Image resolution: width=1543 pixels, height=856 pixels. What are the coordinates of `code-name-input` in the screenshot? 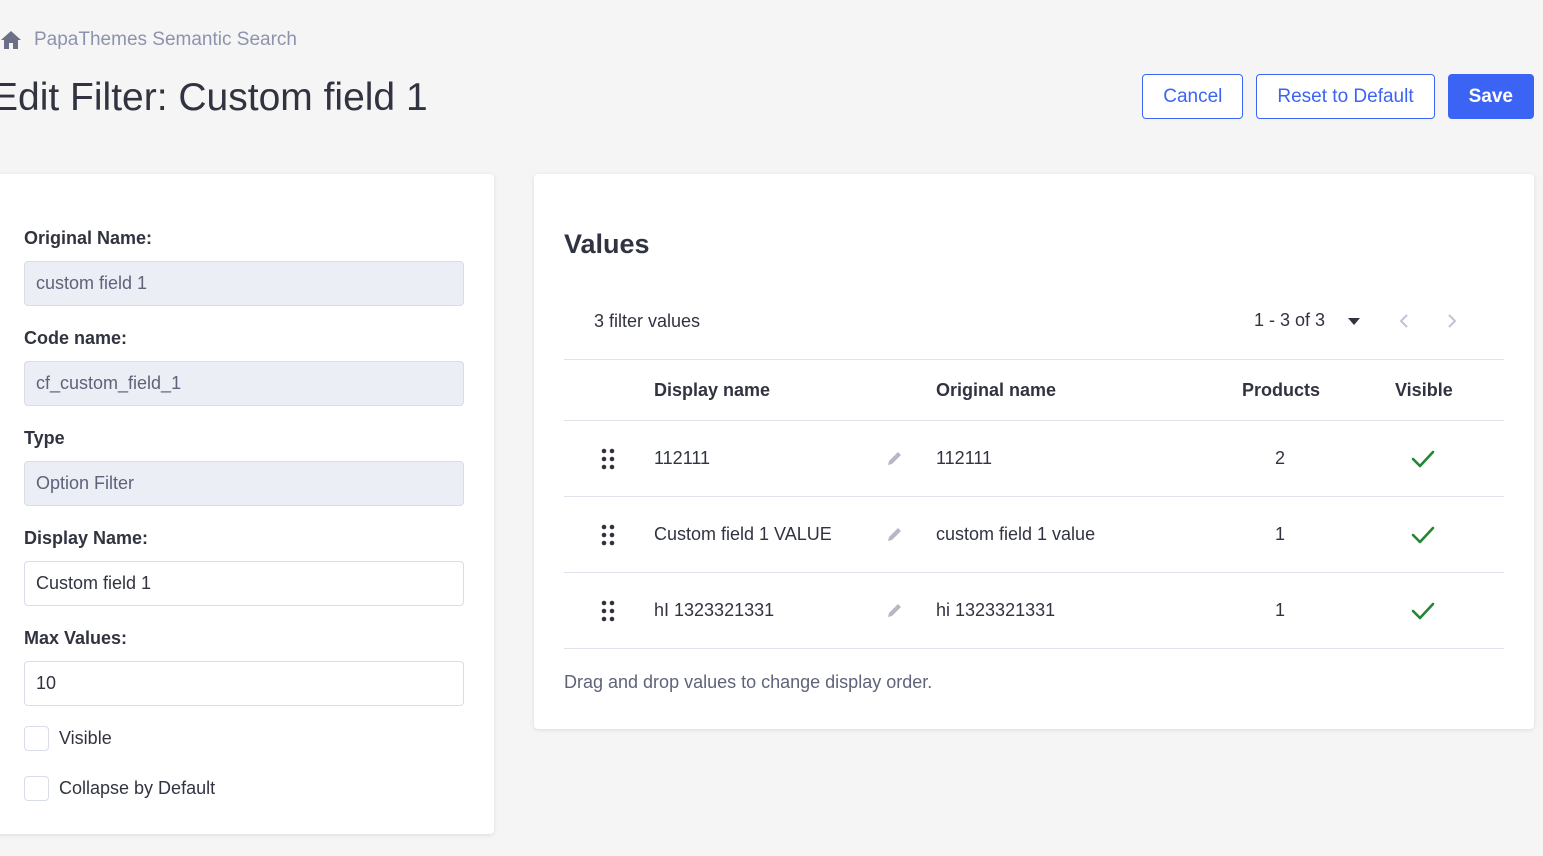 It's located at (244, 383).